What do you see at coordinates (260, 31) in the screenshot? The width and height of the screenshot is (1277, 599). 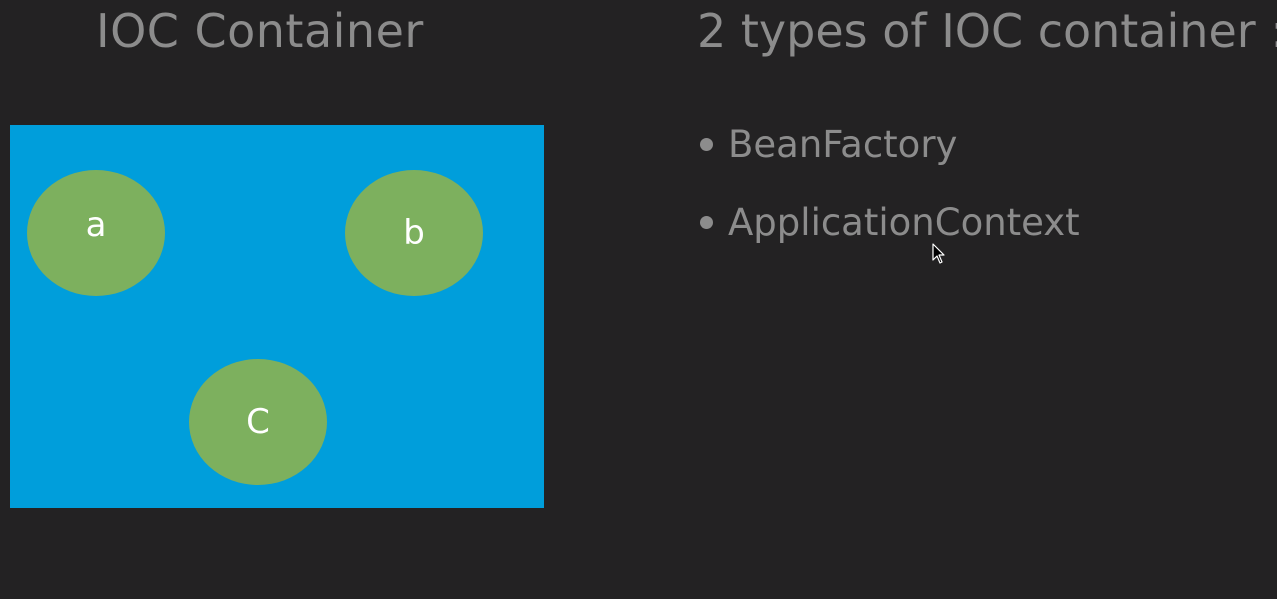 I see `ioc-container-title: IOC Container` at bounding box center [260, 31].